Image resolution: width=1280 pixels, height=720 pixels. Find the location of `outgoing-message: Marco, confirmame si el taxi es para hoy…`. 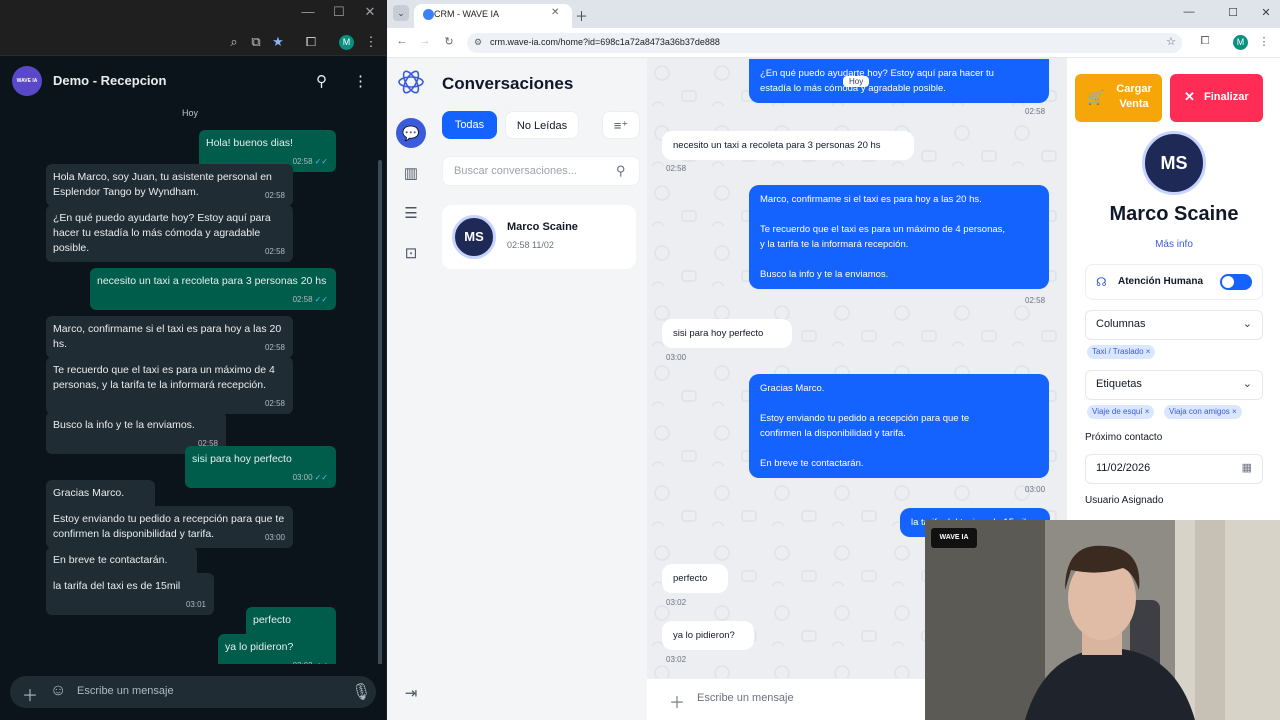

outgoing-message: Marco, confirmame si el taxi es para hoy… is located at coordinates (899, 237).